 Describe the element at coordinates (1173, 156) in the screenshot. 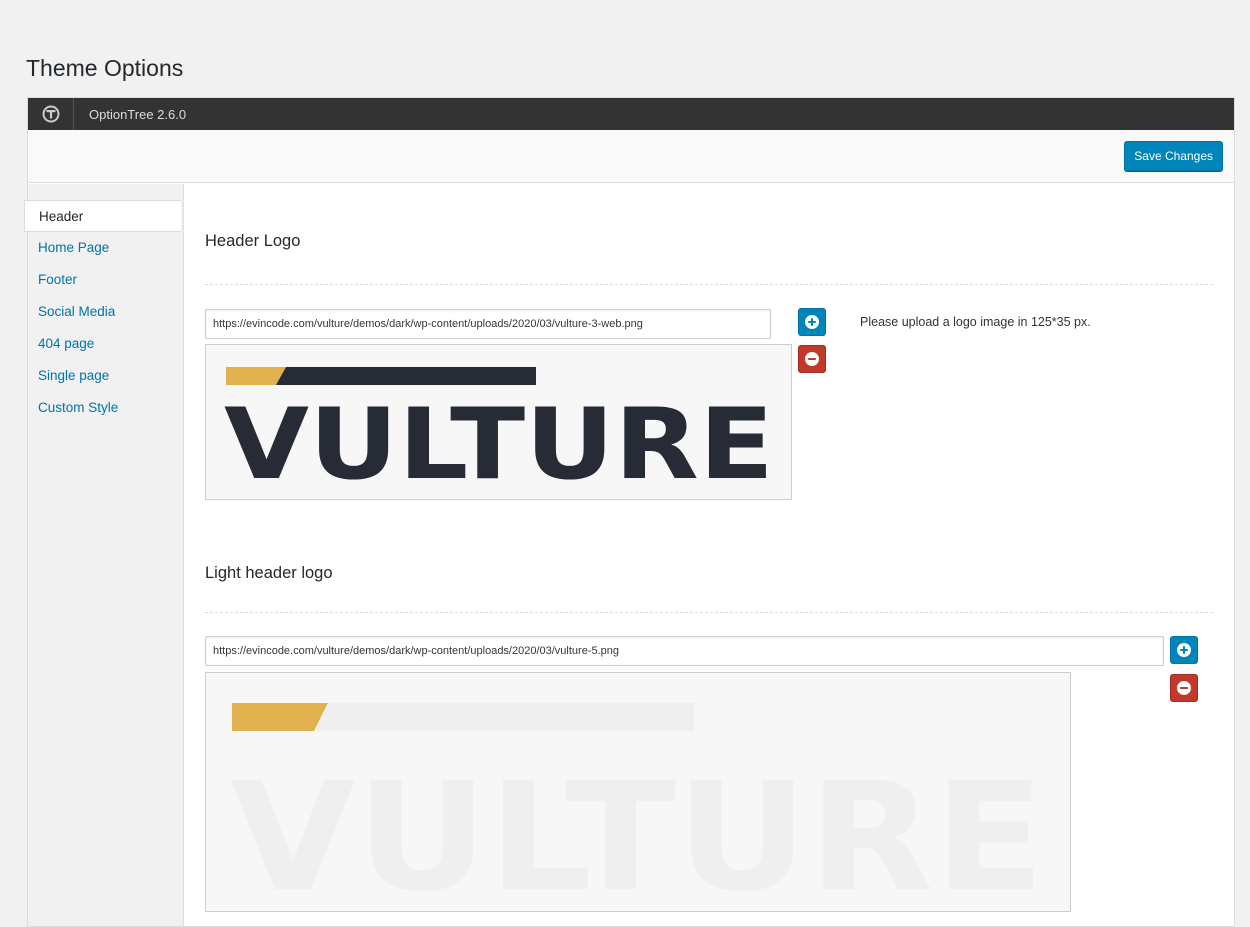

I see `save-changes-button: Save Changes` at that location.